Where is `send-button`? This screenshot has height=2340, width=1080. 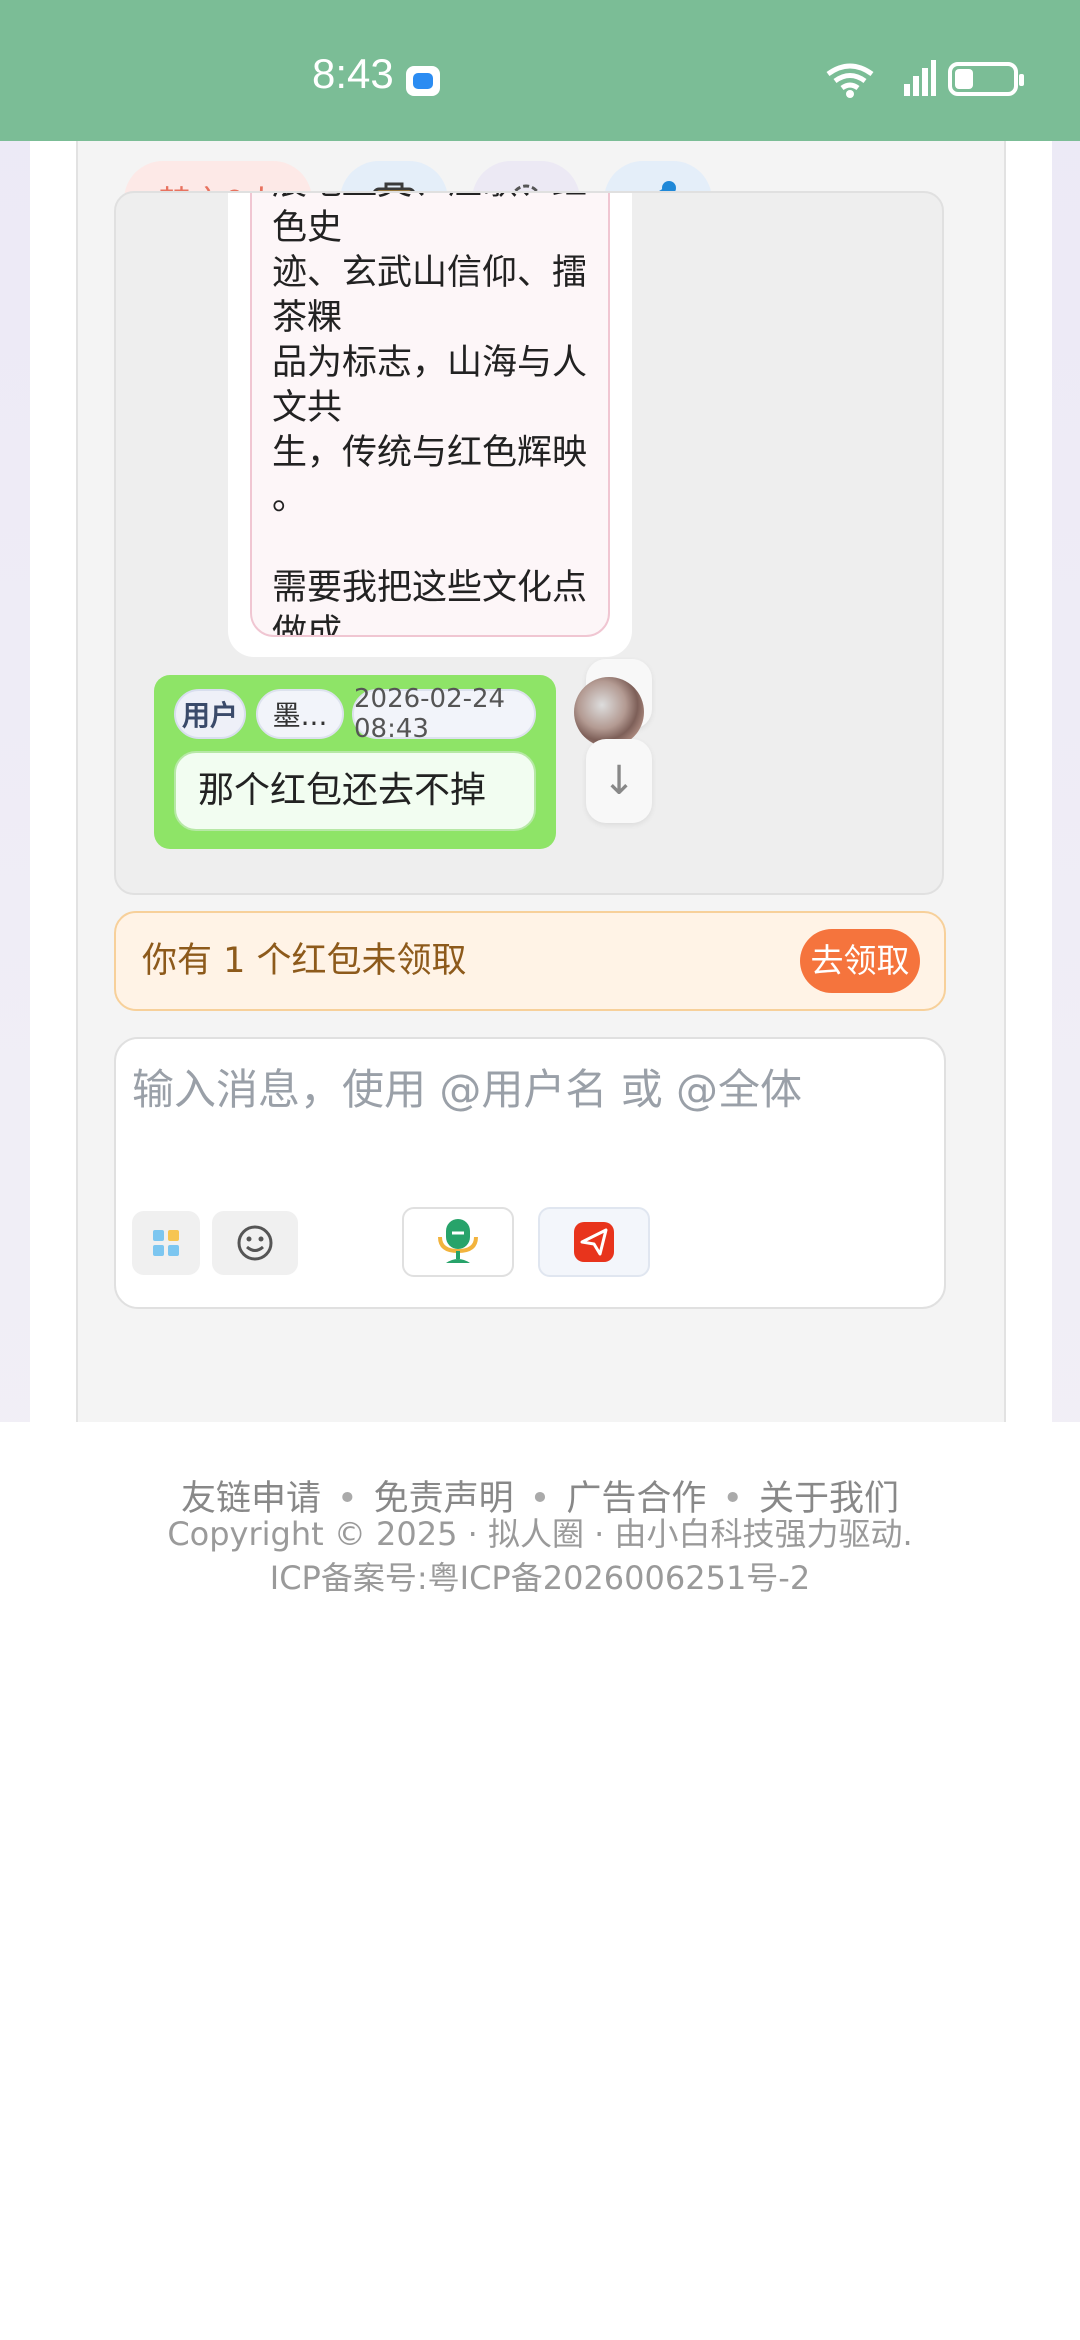 send-button is located at coordinates (594, 1242).